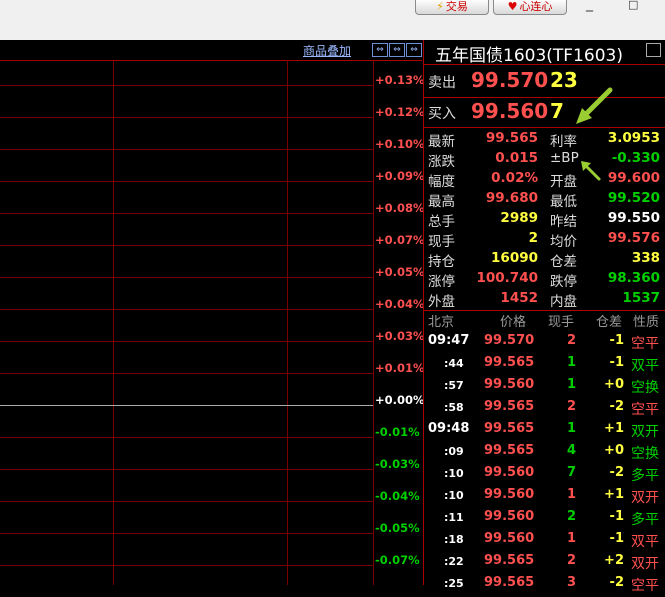 Image resolution: width=665 pixels, height=597 pixels. What do you see at coordinates (544, 388) in the screenshot?
I see `tick-row: :57 99.560 1 +0 空换` at bounding box center [544, 388].